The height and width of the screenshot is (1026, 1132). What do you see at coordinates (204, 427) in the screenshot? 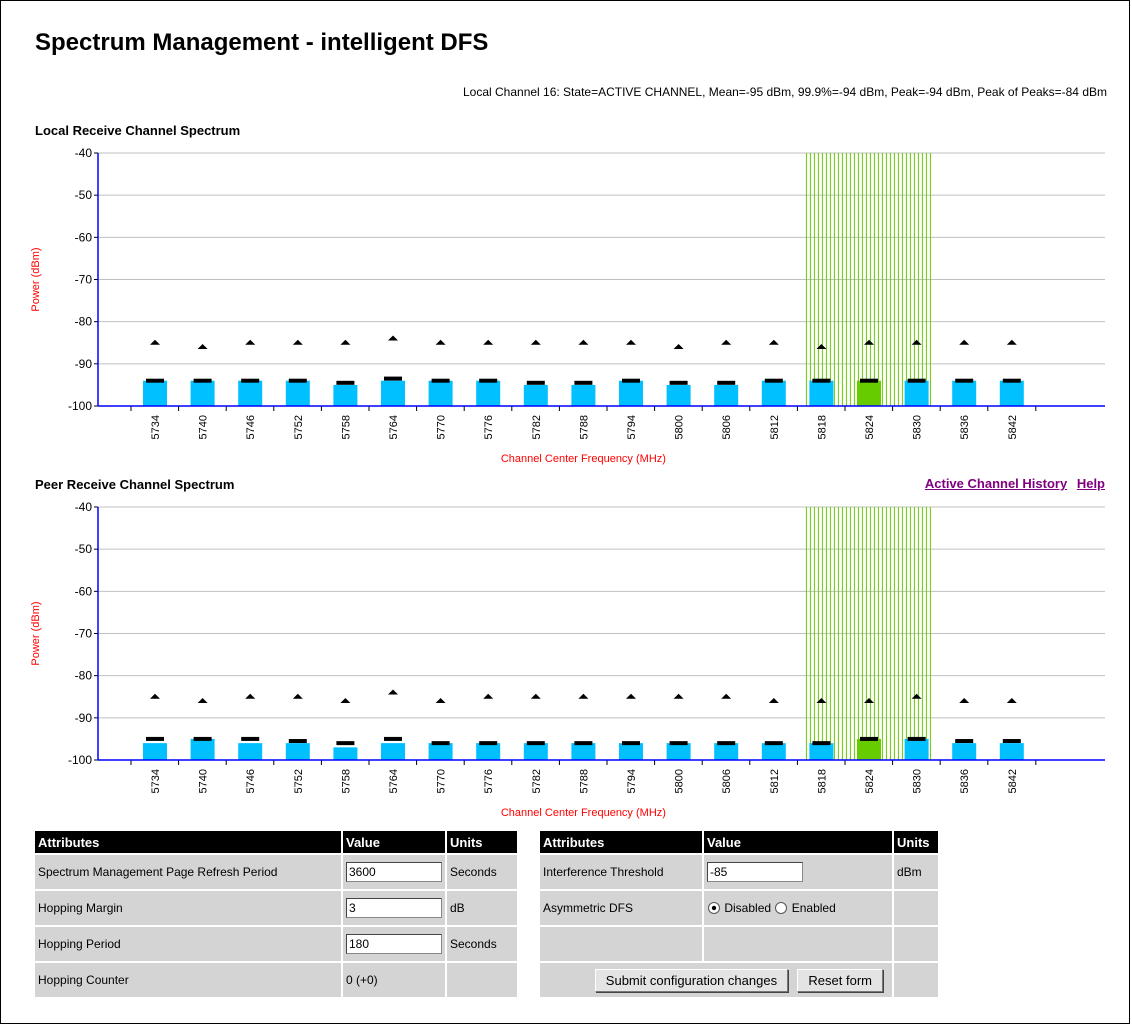
I see `x-tick-label: 5740` at bounding box center [204, 427].